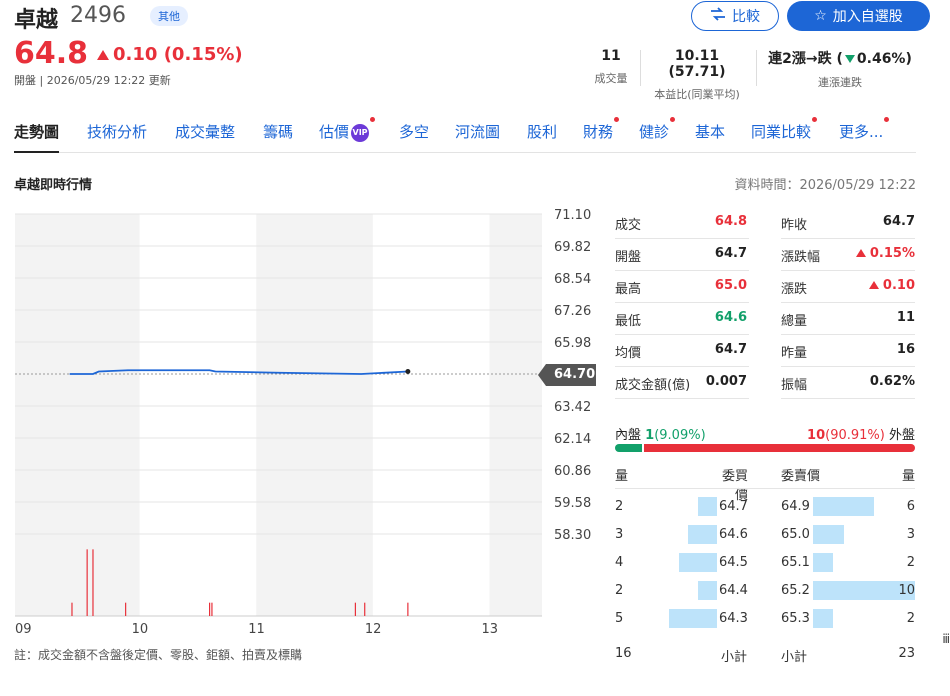 The height and width of the screenshot is (696, 950). Describe the element at coordinates (730, 317) in the screenshot. I see `quote-value: 64.6` at that location.